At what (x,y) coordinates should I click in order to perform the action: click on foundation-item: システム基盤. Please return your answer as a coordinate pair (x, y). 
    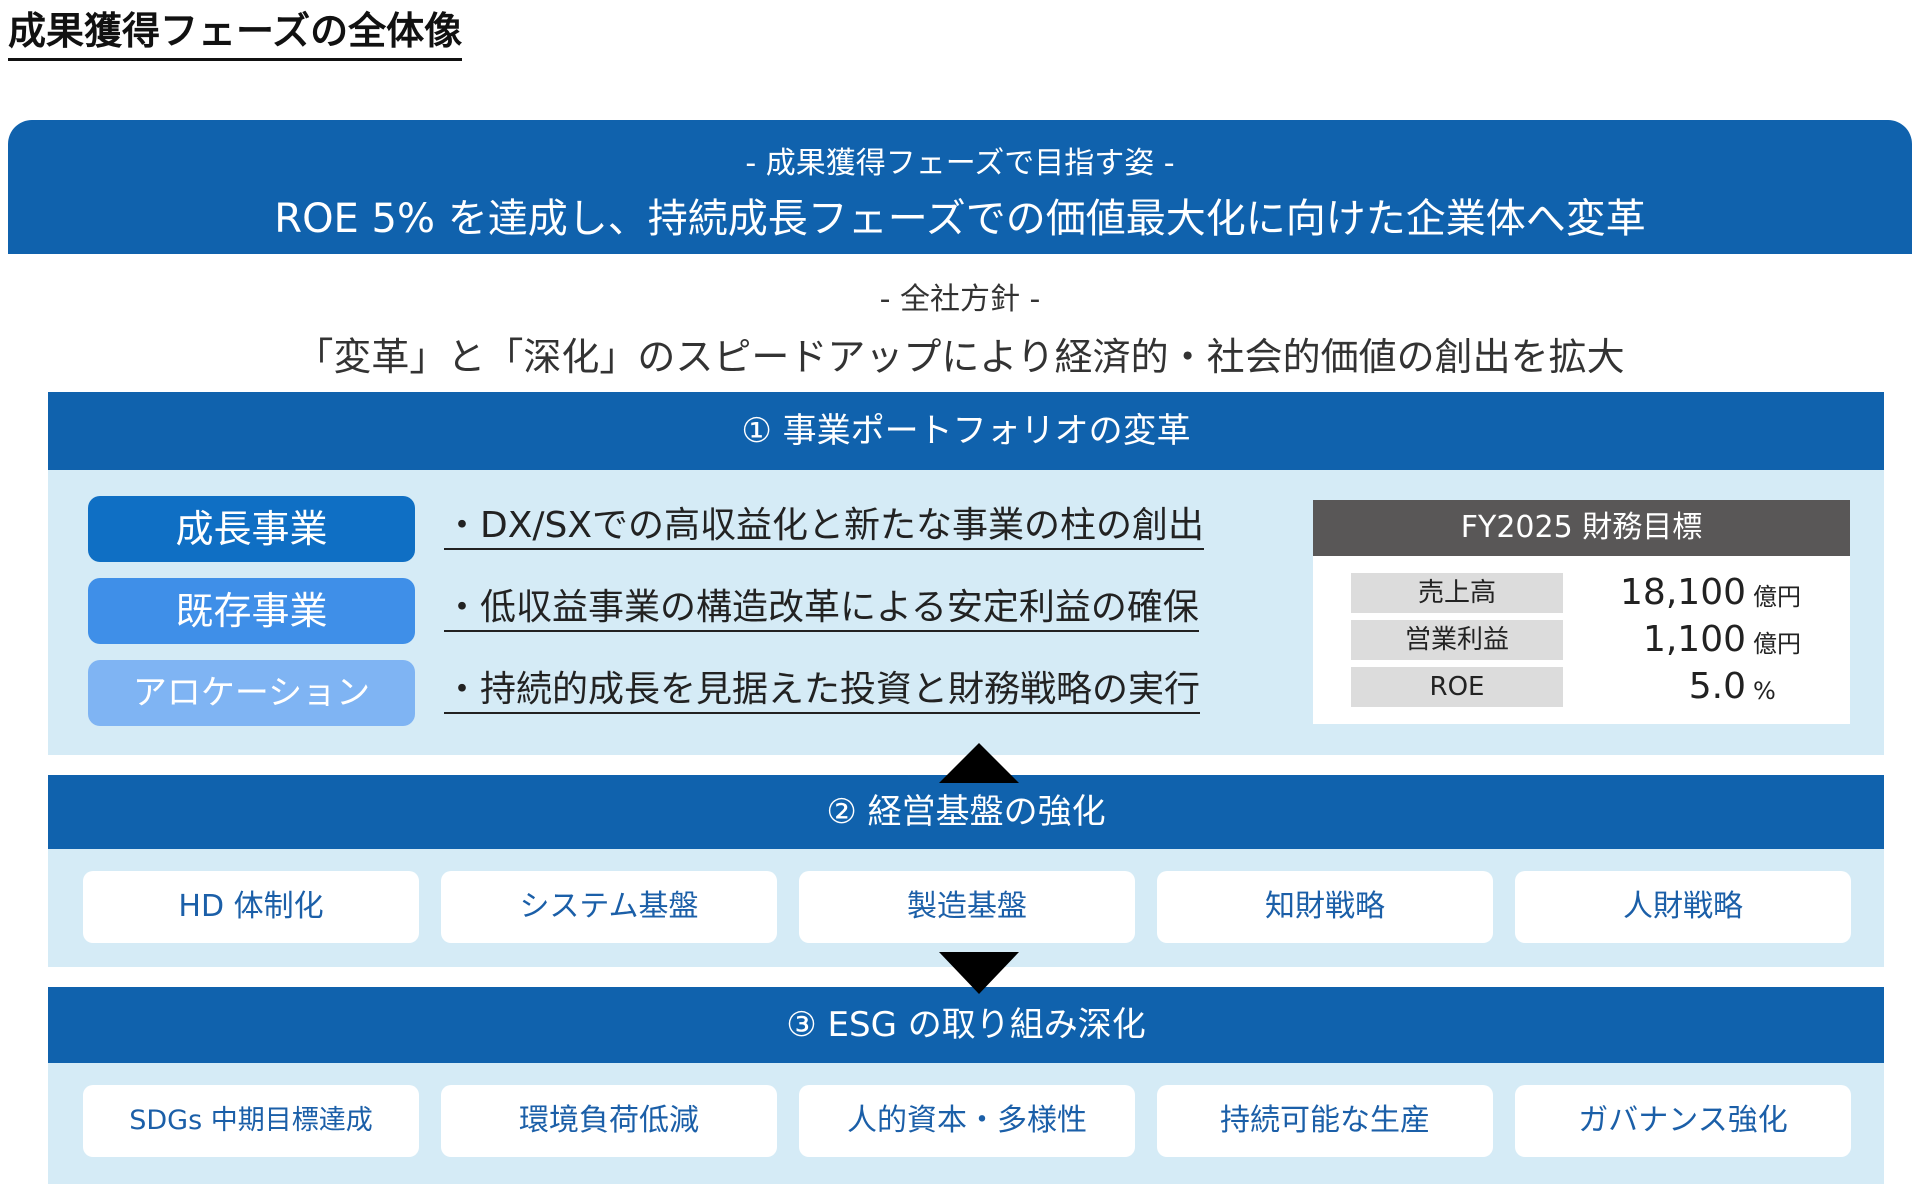
    Looking at the image, I should click on (609, 907).